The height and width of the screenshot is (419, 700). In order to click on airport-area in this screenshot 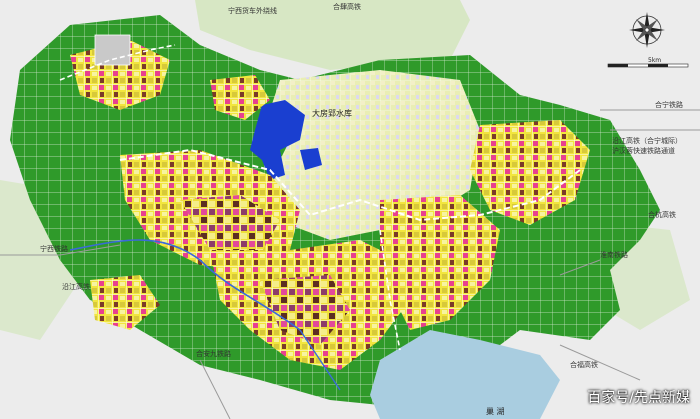, I will do `click(112, 50)`.